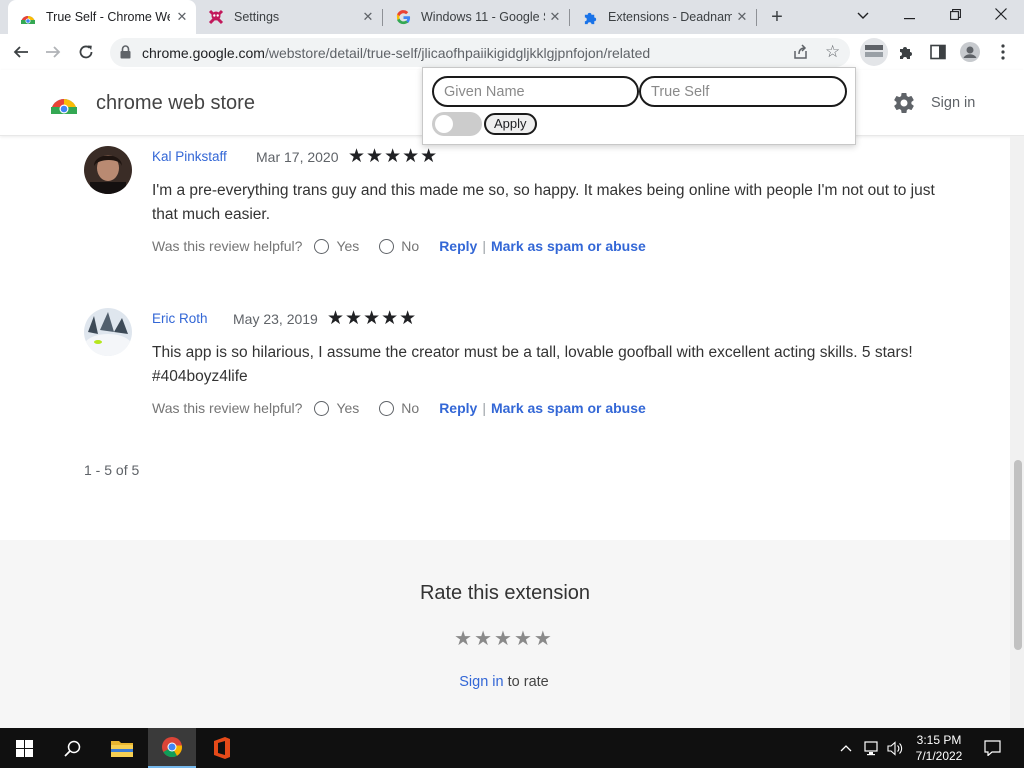 This screenshot has width=1024, height=768. What do you see at coordinates (801, 54) in the screenshot?
I see `share-icon` at bounding box center [801, 54].